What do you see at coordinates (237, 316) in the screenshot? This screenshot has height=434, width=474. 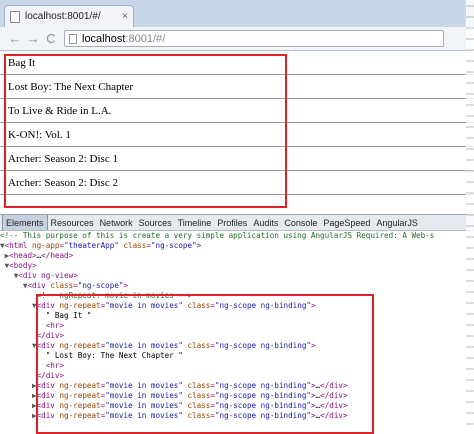 I see `code-line: " Bag It "` at bounding box center [237, 316].